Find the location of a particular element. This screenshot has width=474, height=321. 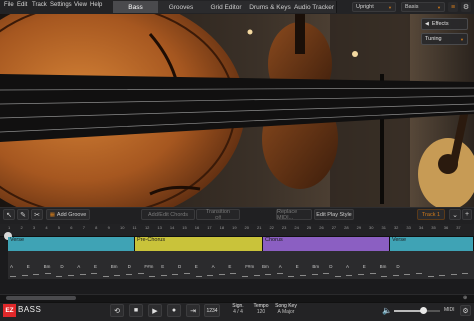

volume-fill is located at coordinates (408, 311).